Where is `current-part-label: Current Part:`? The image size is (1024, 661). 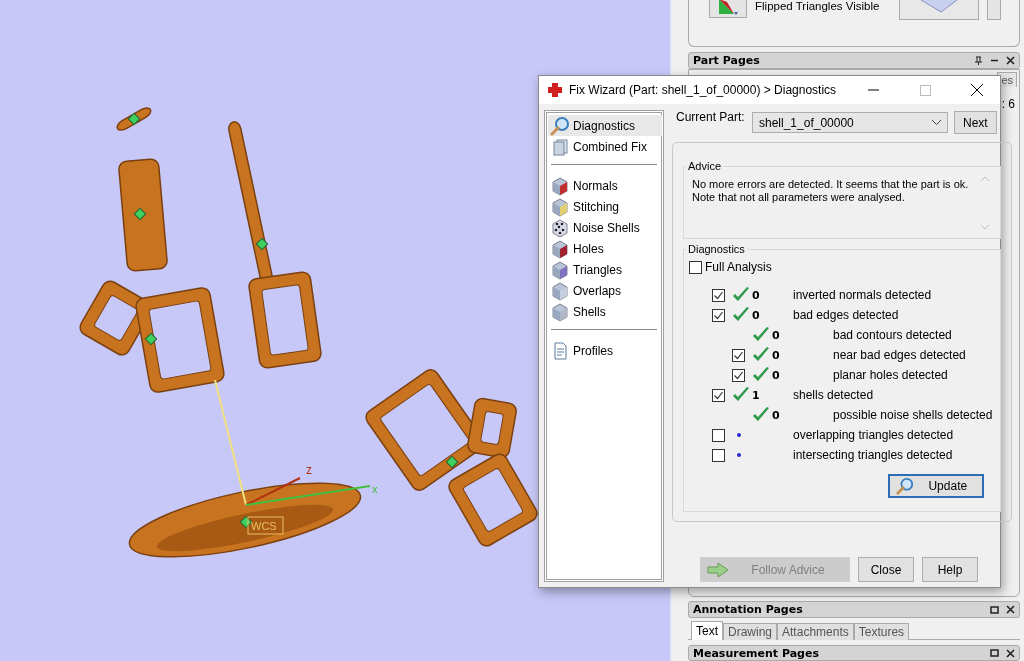 current-part-label: Current Part: is located at coordinates (711, 117).